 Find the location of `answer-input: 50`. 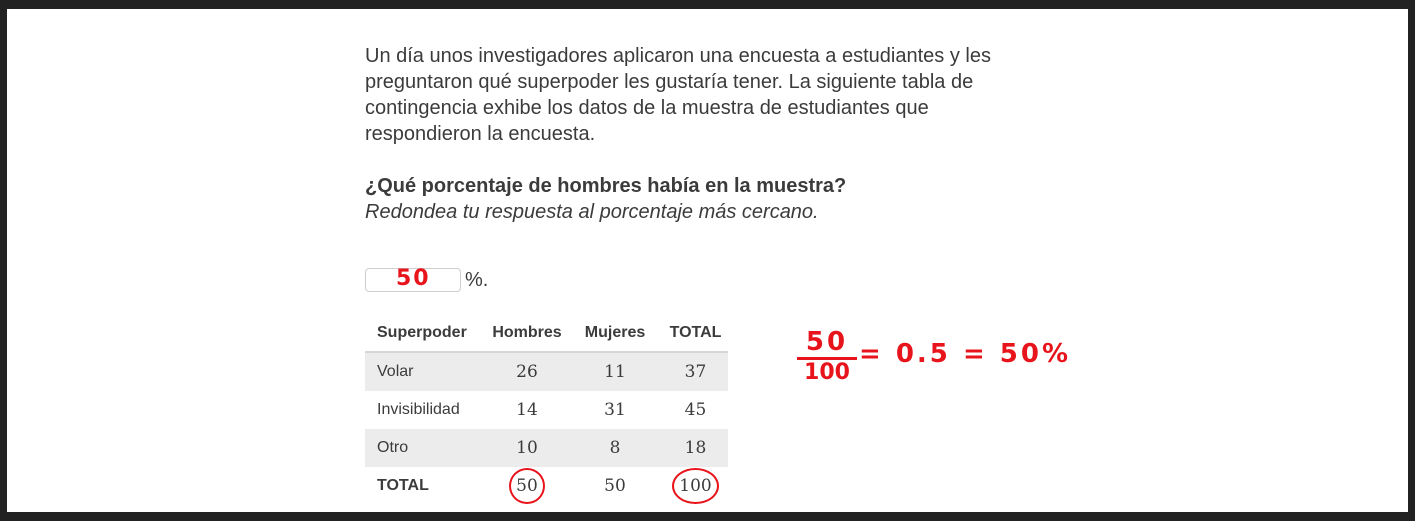

answer-input: 50 is located at coordinates (413, 279).